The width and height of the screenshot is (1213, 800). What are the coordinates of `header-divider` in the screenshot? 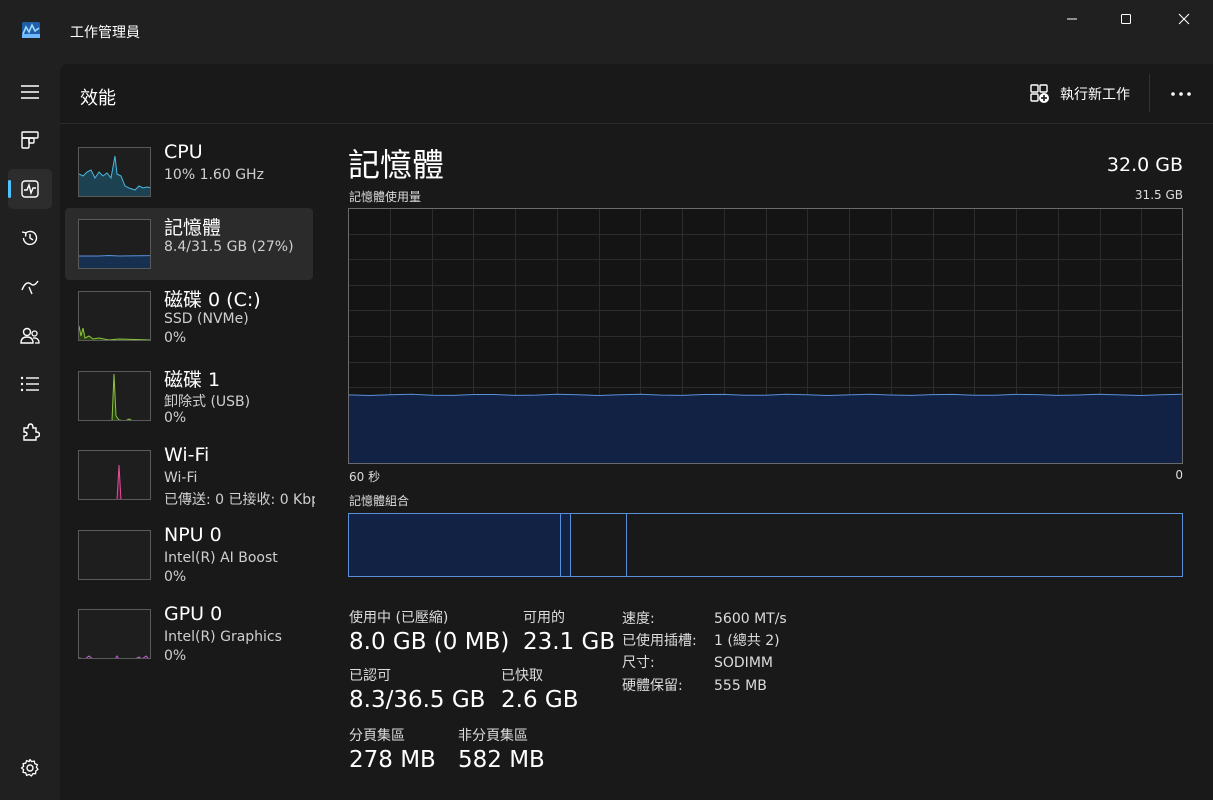 It's located at (1149, 93).